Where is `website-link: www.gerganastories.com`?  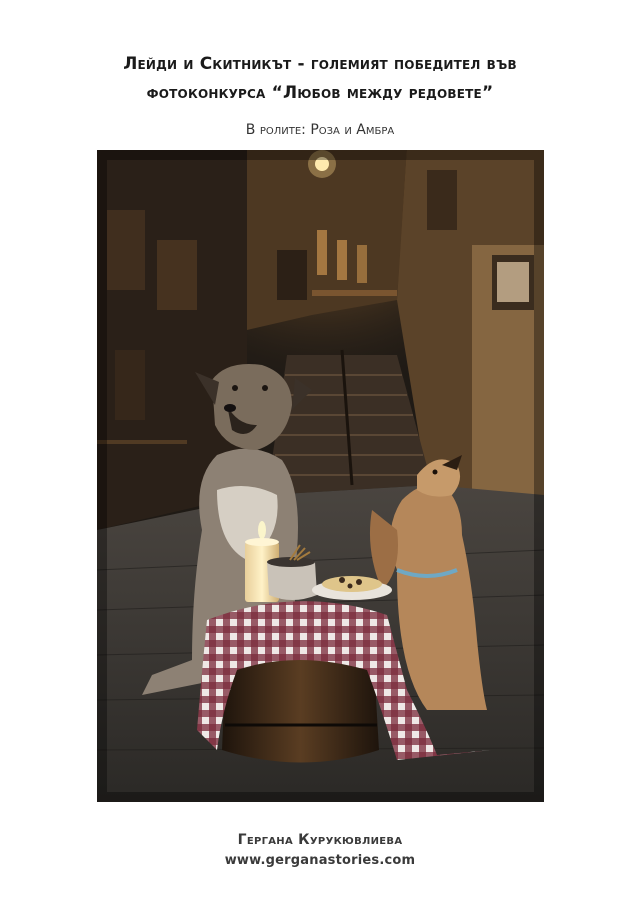
website-link: www.gerganastories.com is located at coordinates (320, 860).